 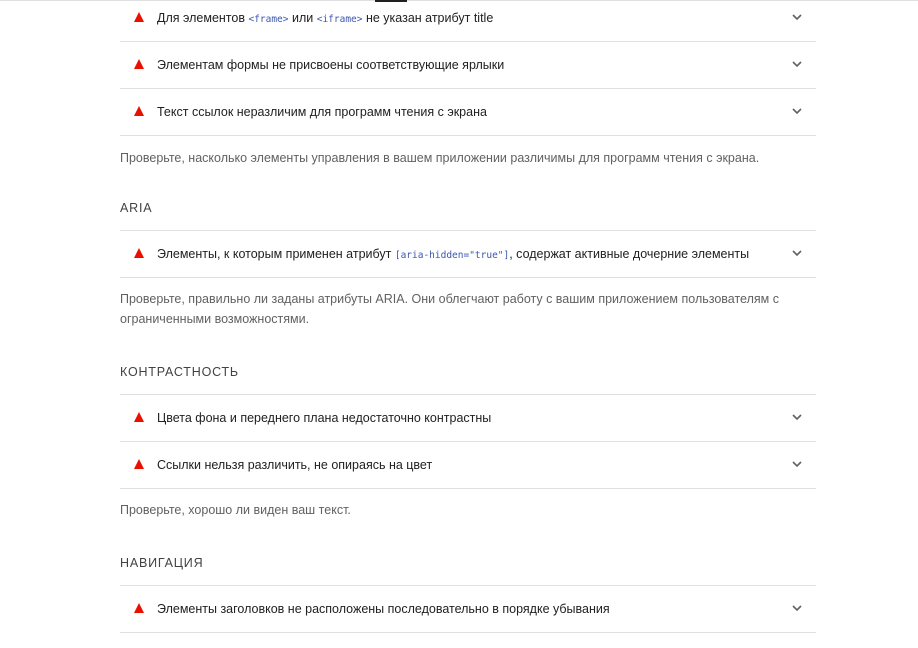 What do you see at coordinates (235, 509) in the screenshot?
I see `group-description: Проверьте, хорошо ли виден ваш текст.` at bounding box center [235, 509].